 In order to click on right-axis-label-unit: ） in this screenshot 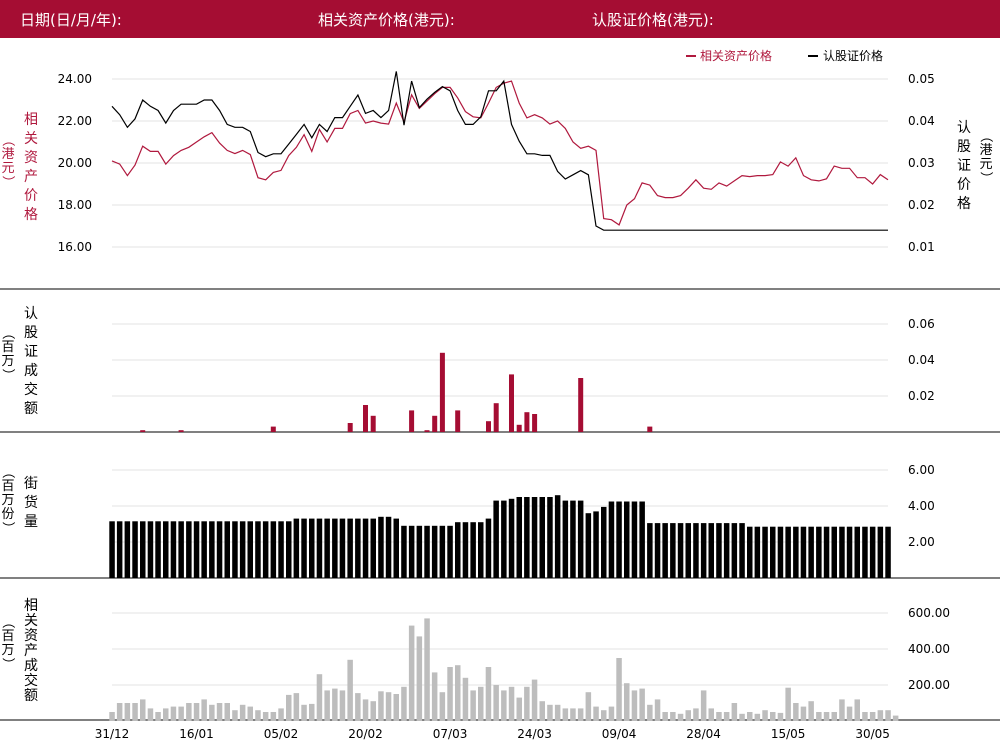, I will do `click(985, 177)`.